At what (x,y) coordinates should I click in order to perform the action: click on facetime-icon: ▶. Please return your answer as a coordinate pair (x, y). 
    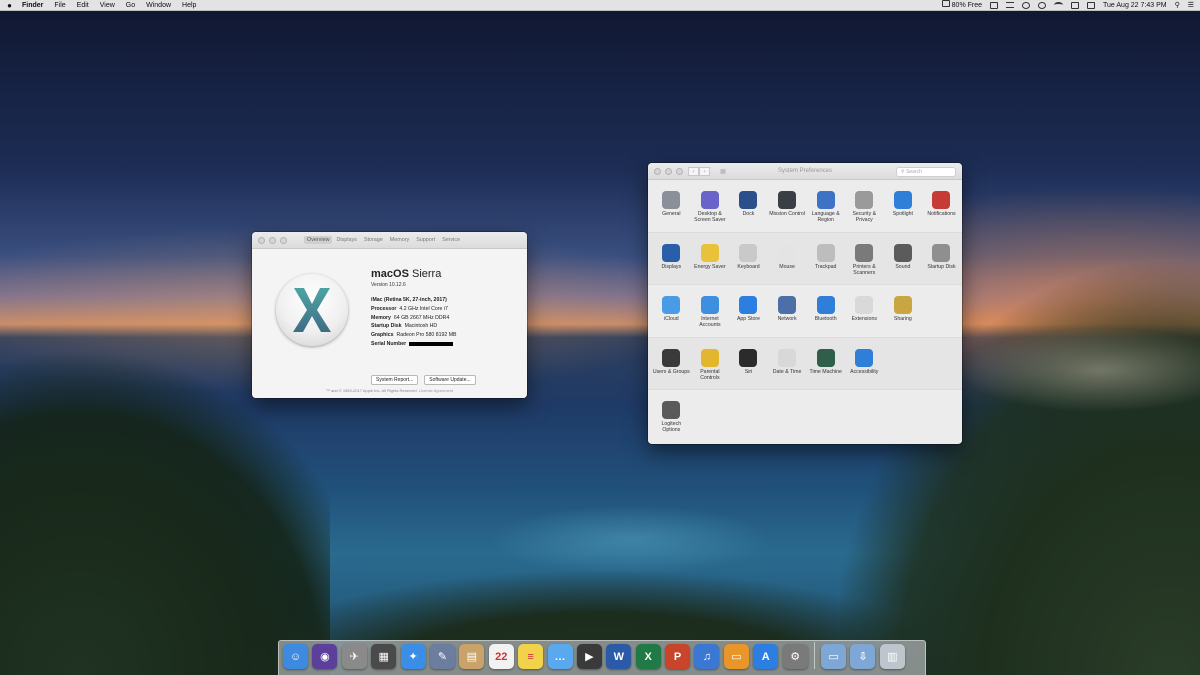
    Looking at the image, I should click on (589, 656).